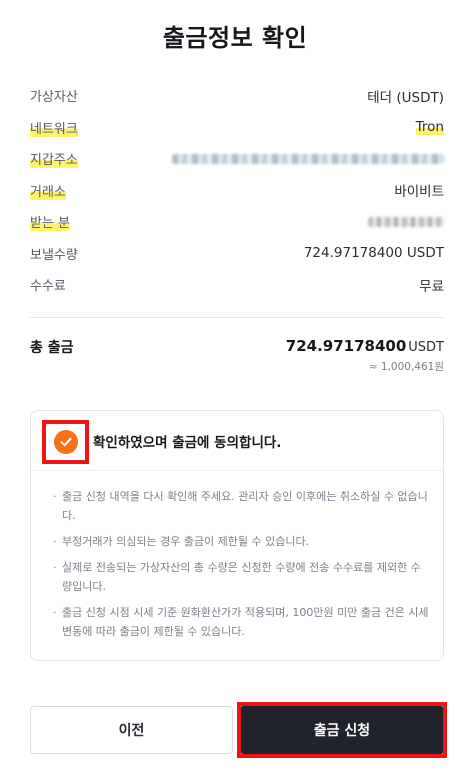 Image resolution: width=470 pixels, height=771 pixels. I want to click on withdraw-submit-button: 출금 신청, so click(342, 730).